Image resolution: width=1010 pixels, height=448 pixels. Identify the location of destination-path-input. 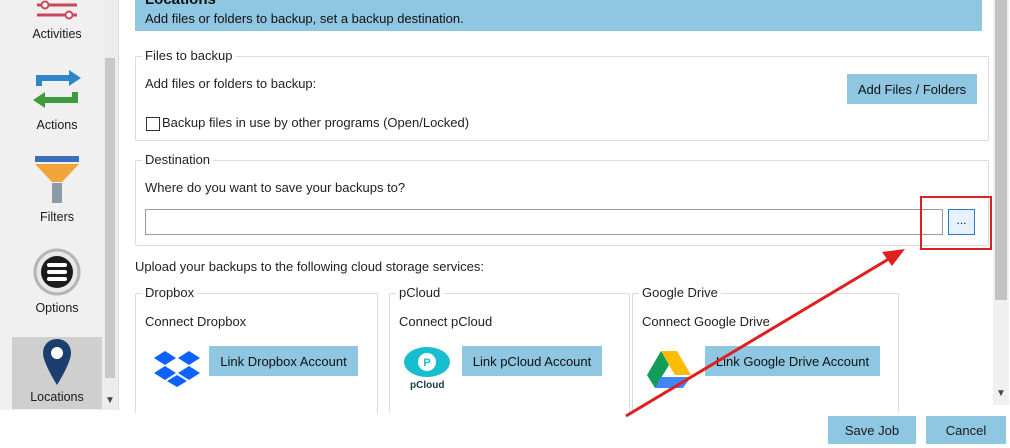
(544, 222).